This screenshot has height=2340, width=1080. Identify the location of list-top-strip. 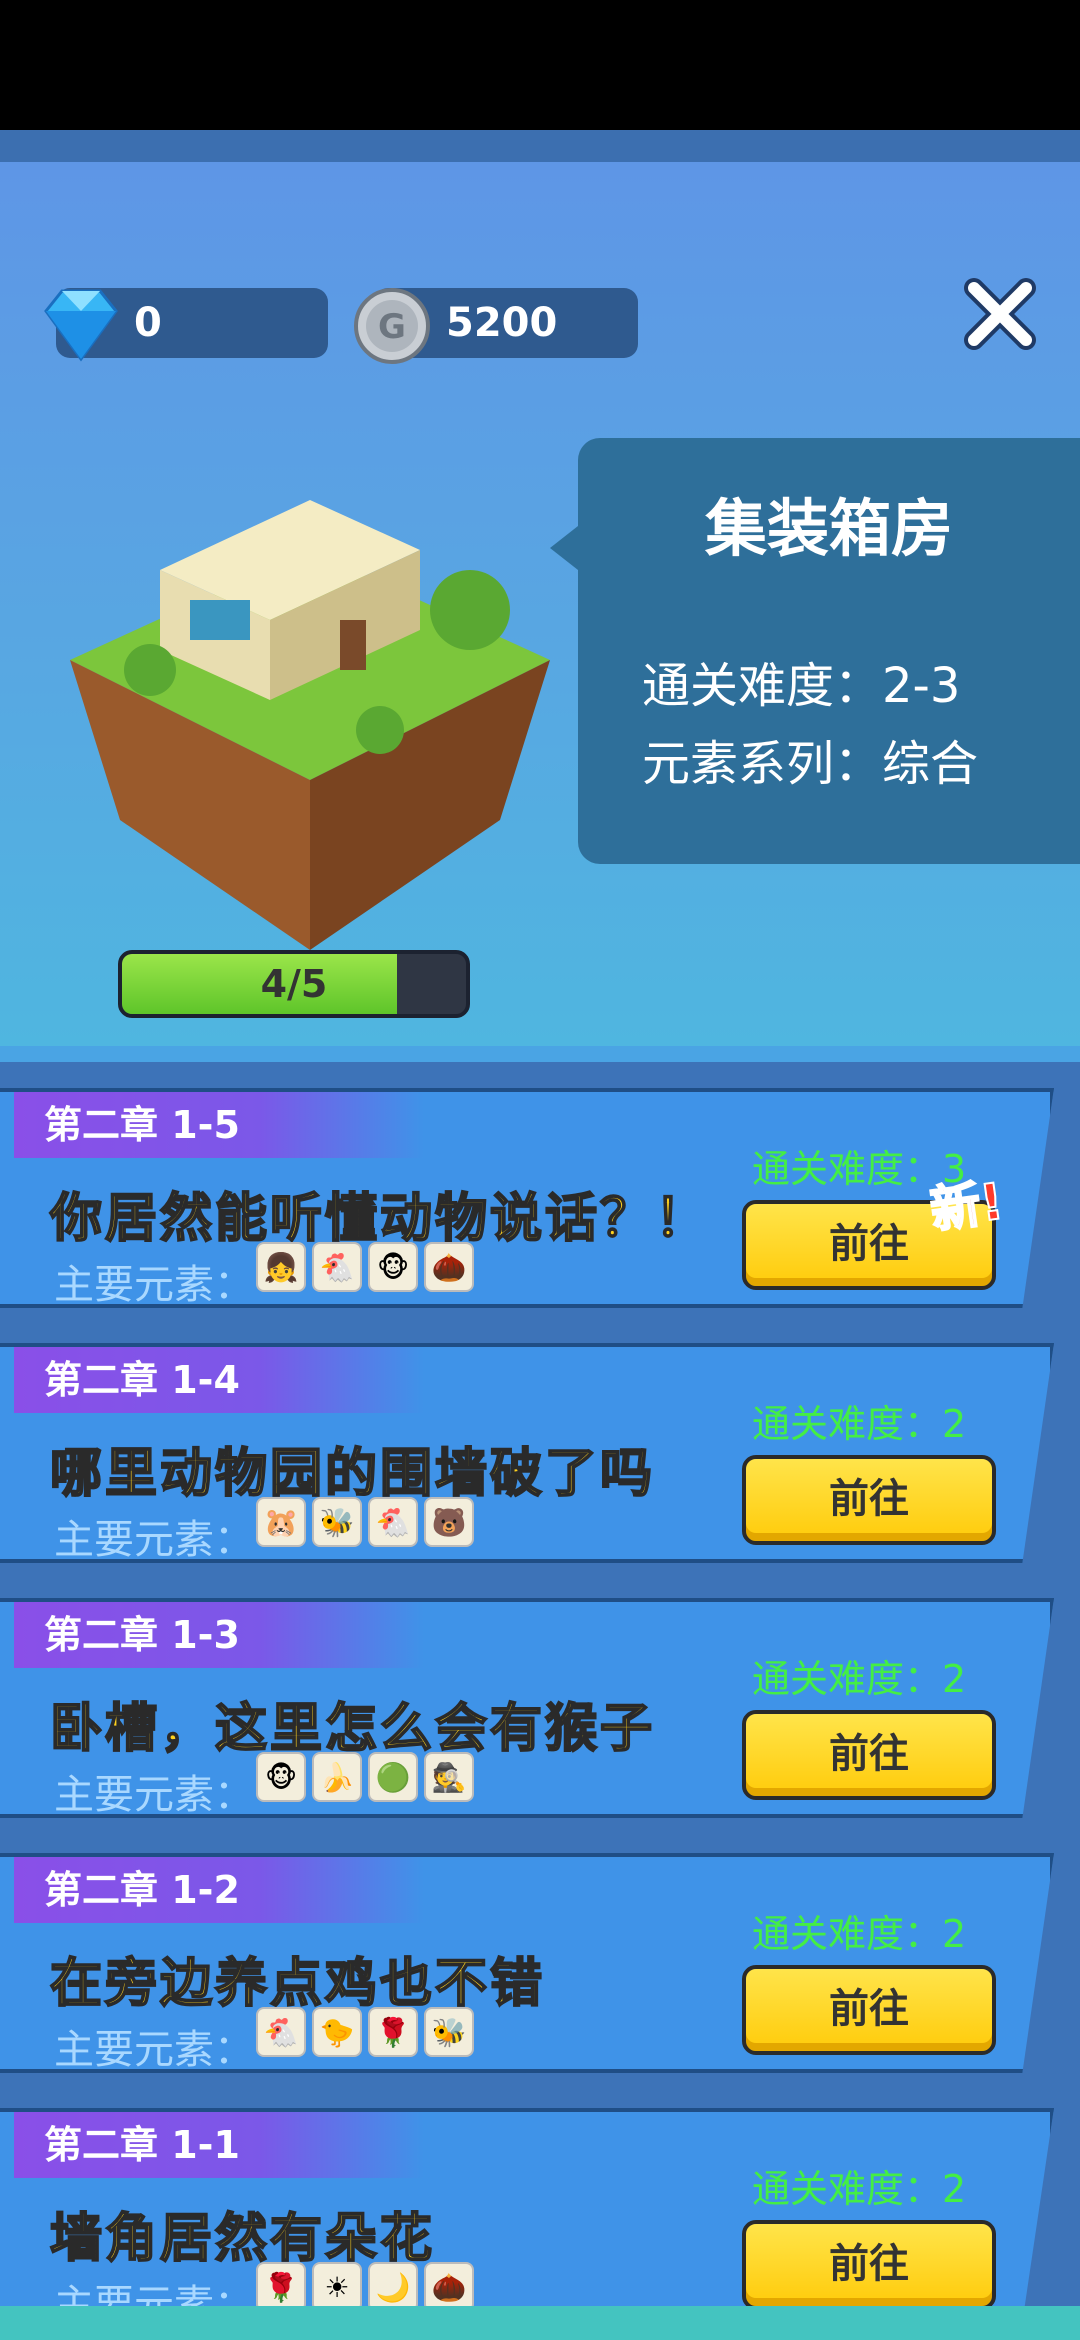
(540, 1054).